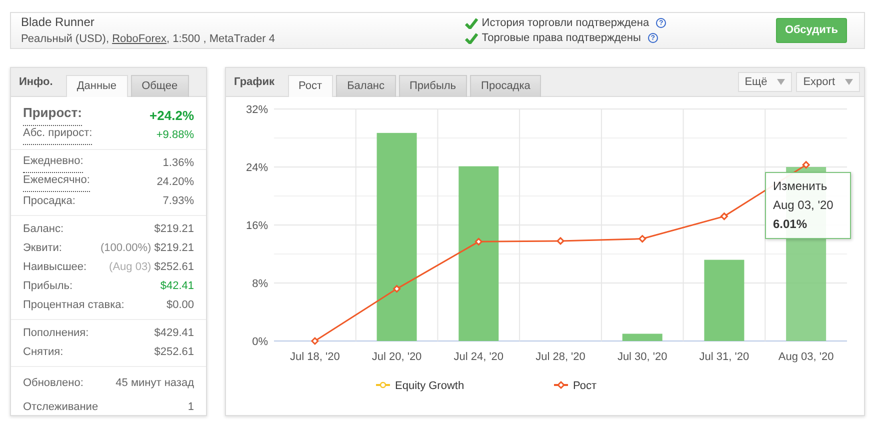 The height and width of the screenshot is (423, 874). I want to click on stat-label: Эквити:, so click(42, 248).